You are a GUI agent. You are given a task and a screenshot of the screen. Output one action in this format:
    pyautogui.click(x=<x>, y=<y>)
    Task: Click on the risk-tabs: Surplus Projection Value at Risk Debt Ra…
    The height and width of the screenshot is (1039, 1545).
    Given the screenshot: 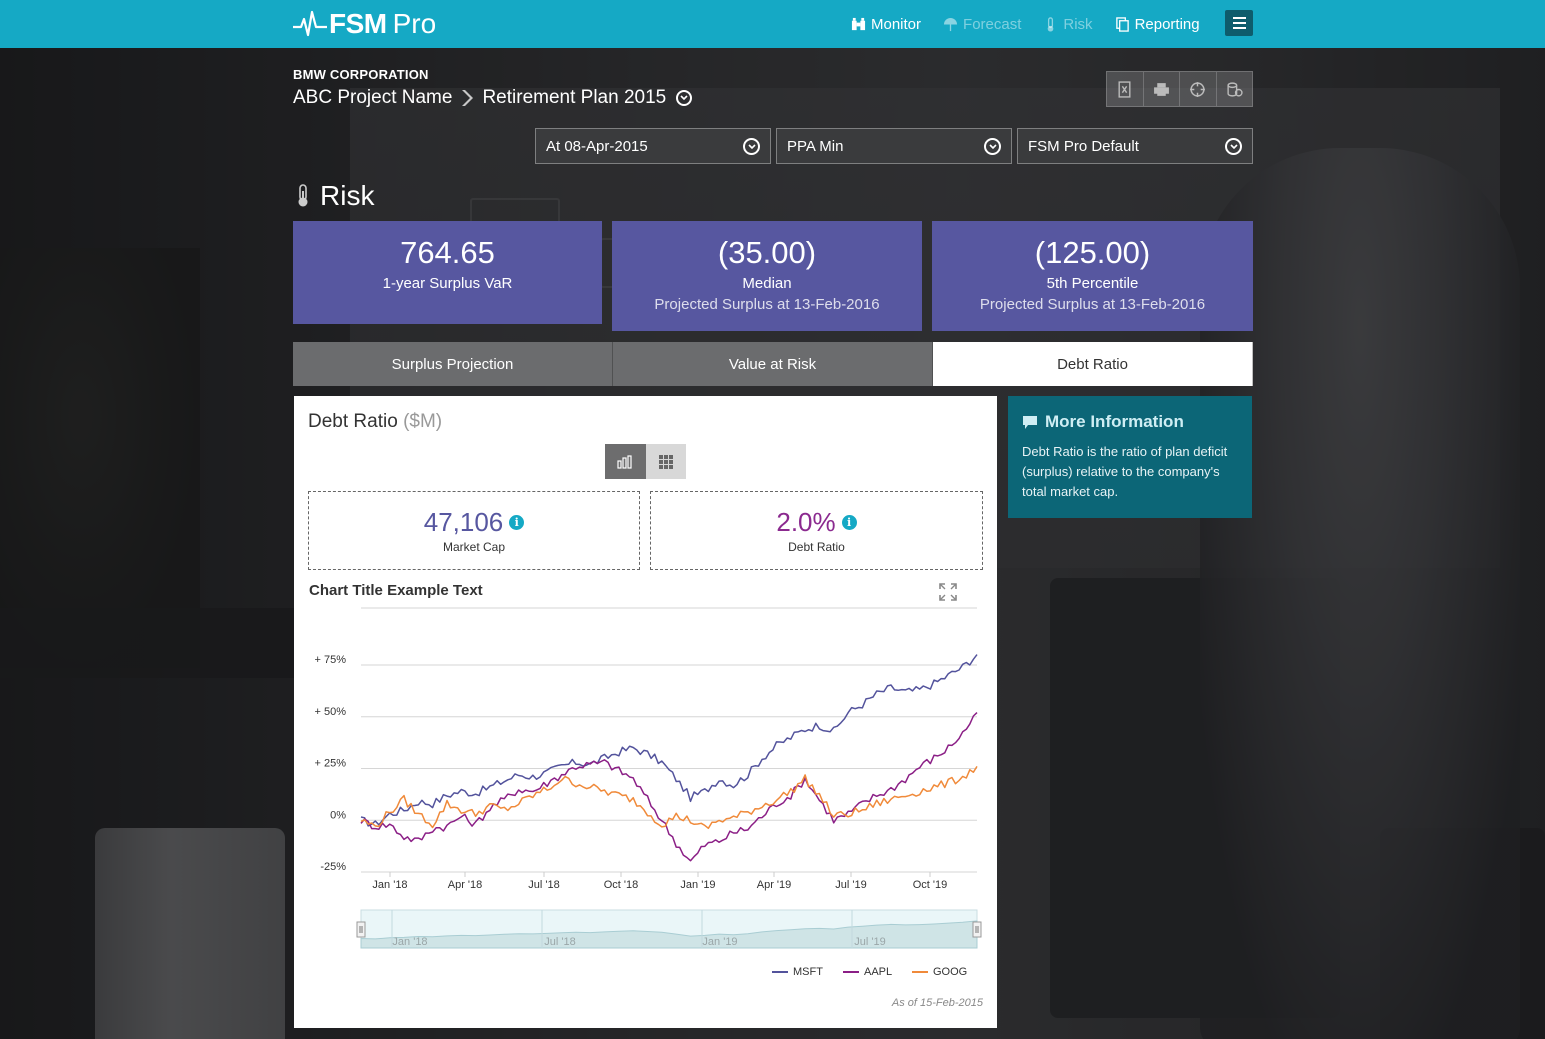 What is the action you would take?
    pyautogui.click(x=773, y=364)
    